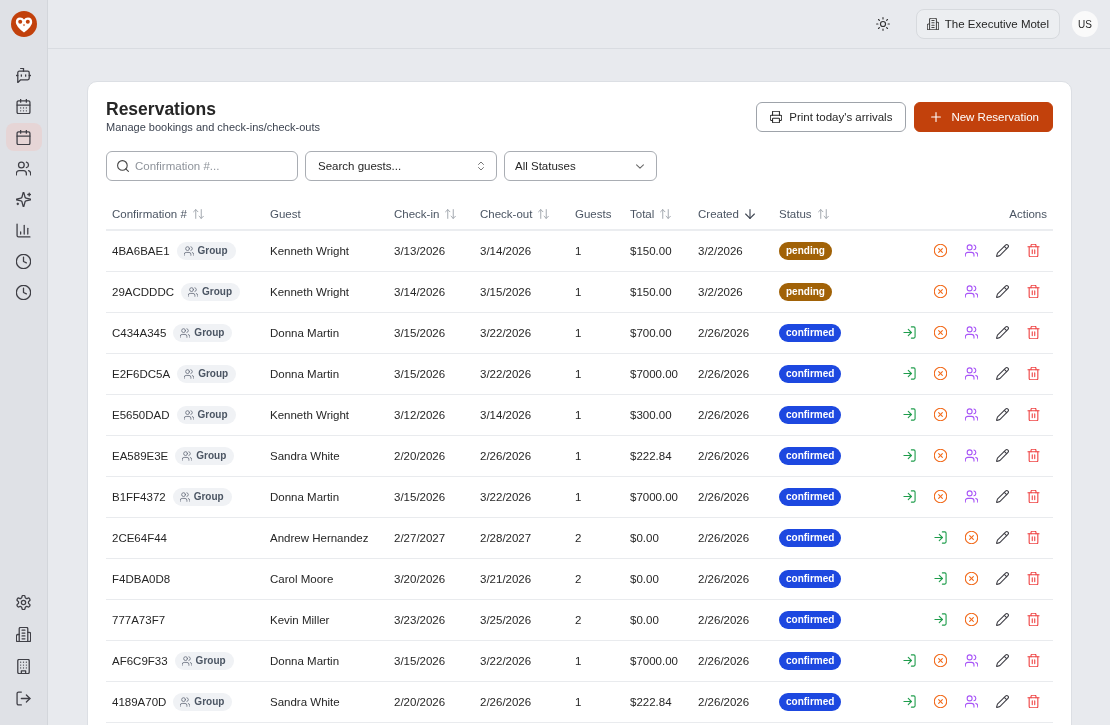 This screenshot has width=1110, height=725. Describe the element at coordinates (141, 373) in the screenshot. I see `confirmation-number: E2F6DC5A` at that location.